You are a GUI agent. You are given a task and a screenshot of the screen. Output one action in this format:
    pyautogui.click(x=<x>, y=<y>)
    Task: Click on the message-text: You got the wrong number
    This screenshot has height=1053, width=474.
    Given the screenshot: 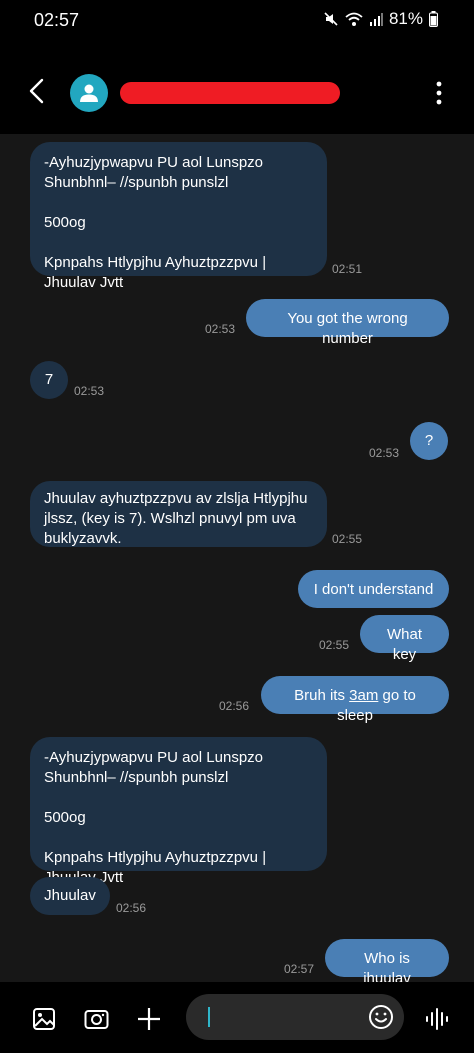 What is the action you would take?
    pyautogui.click(x=347, y=328)
    